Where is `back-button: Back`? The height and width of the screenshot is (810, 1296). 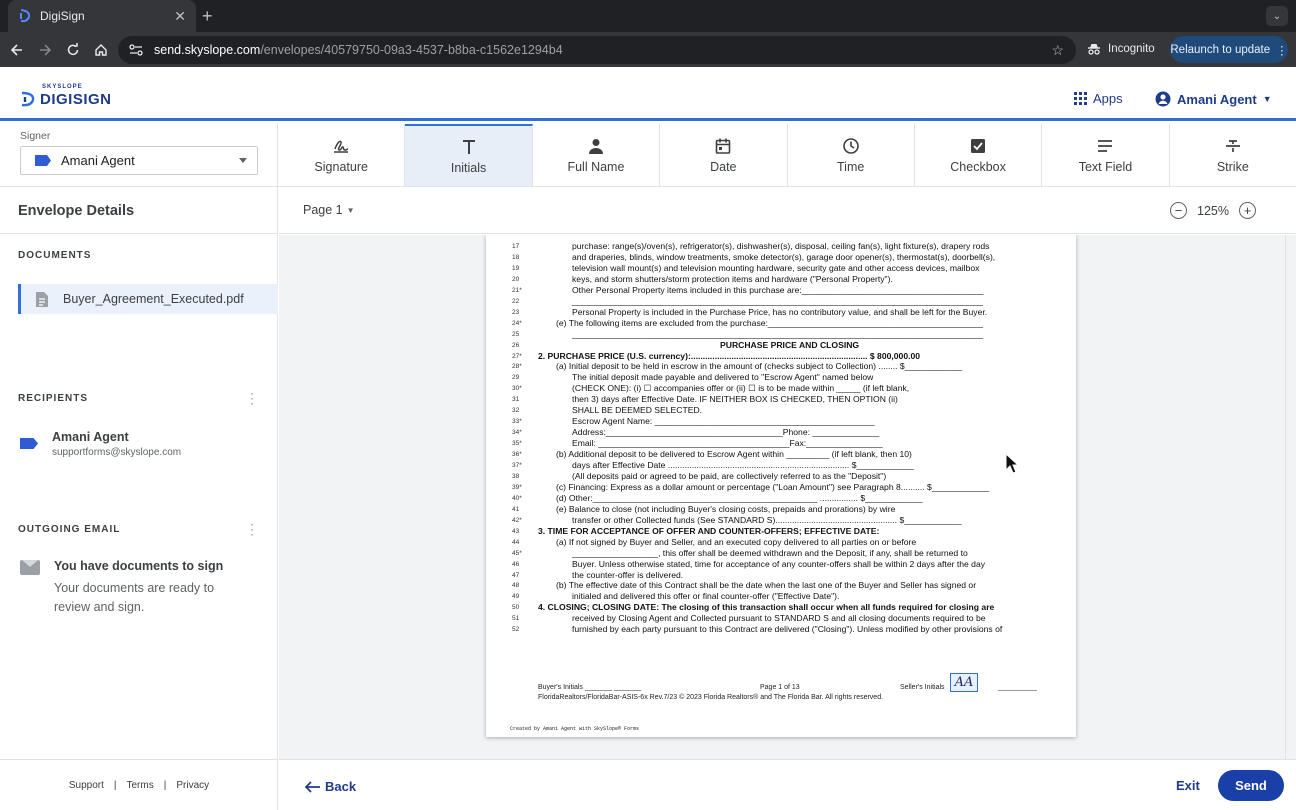 back-button: Back is located at coordinates (330, 786).